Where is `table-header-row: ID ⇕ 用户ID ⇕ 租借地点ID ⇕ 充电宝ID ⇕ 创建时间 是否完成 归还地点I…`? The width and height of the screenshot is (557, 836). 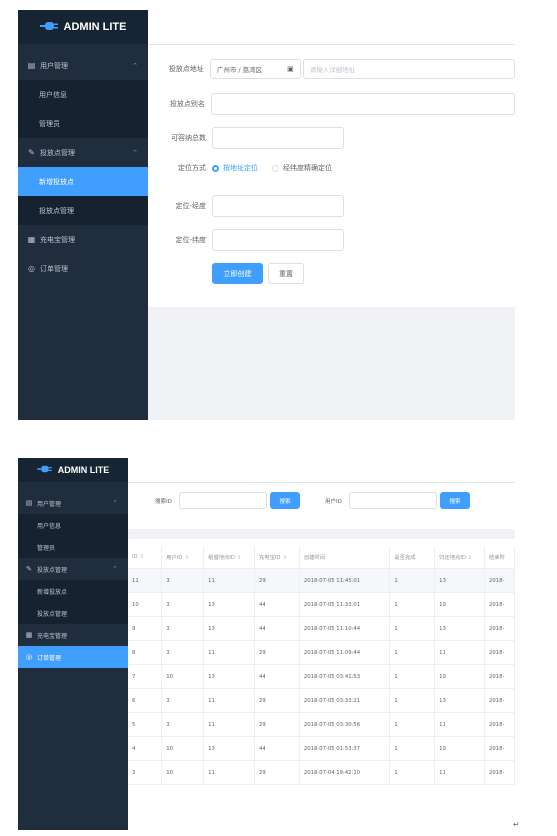 table-header-row: ID ⇕ 用户ID ⇕ 租借地点ID ⇕ 充电宝ID ⇕ 创建时间 是否完成 归还地点I… is located at coordinates (321, 557).